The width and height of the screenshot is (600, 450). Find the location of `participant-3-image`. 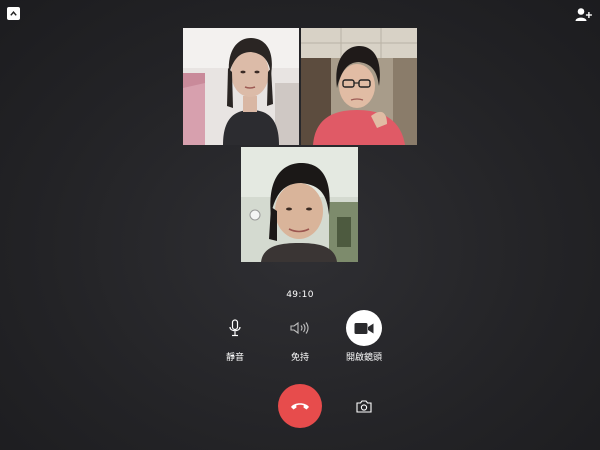

participant-3-image is located at coordinates (299, 204).